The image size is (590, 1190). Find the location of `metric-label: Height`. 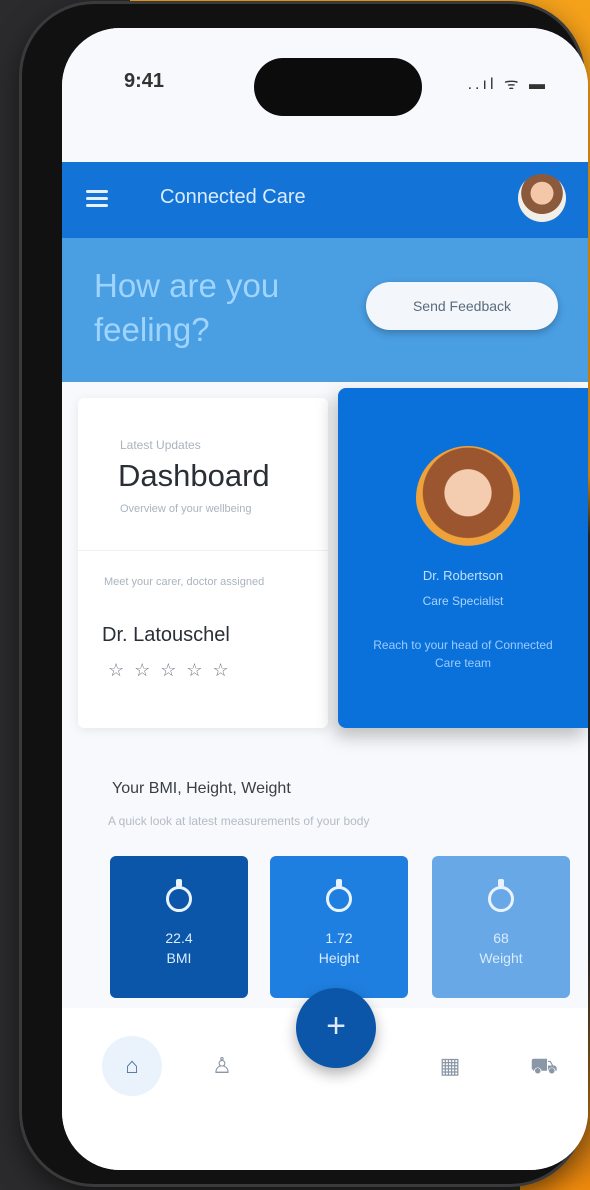

metric-label: Height is located at coordinates (339, 958).